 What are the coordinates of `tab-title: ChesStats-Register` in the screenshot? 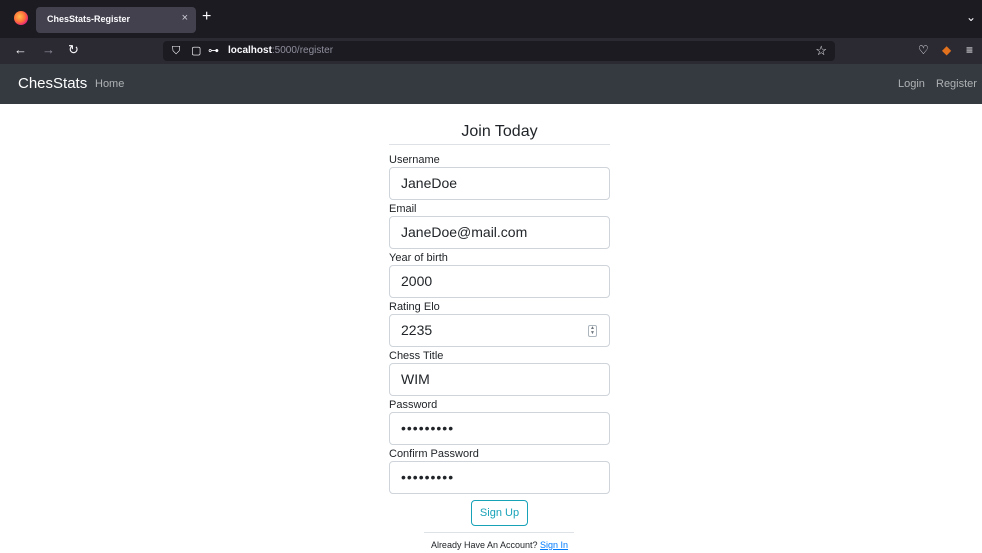 It's located at (89, 19).